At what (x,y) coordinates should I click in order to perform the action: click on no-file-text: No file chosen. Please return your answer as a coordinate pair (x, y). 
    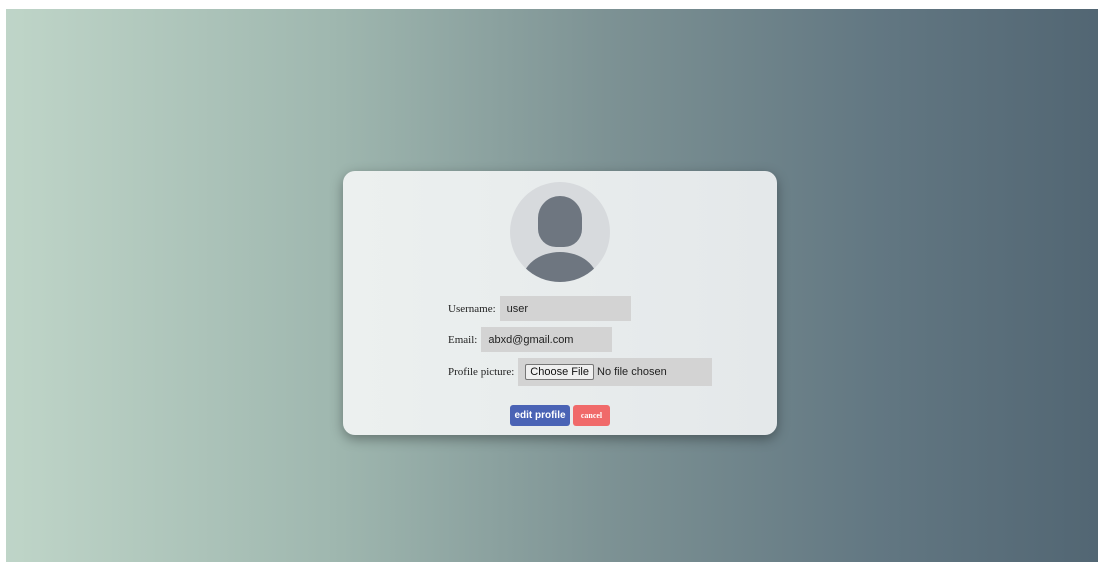
    Looking at the image, I should click on (632, 372).